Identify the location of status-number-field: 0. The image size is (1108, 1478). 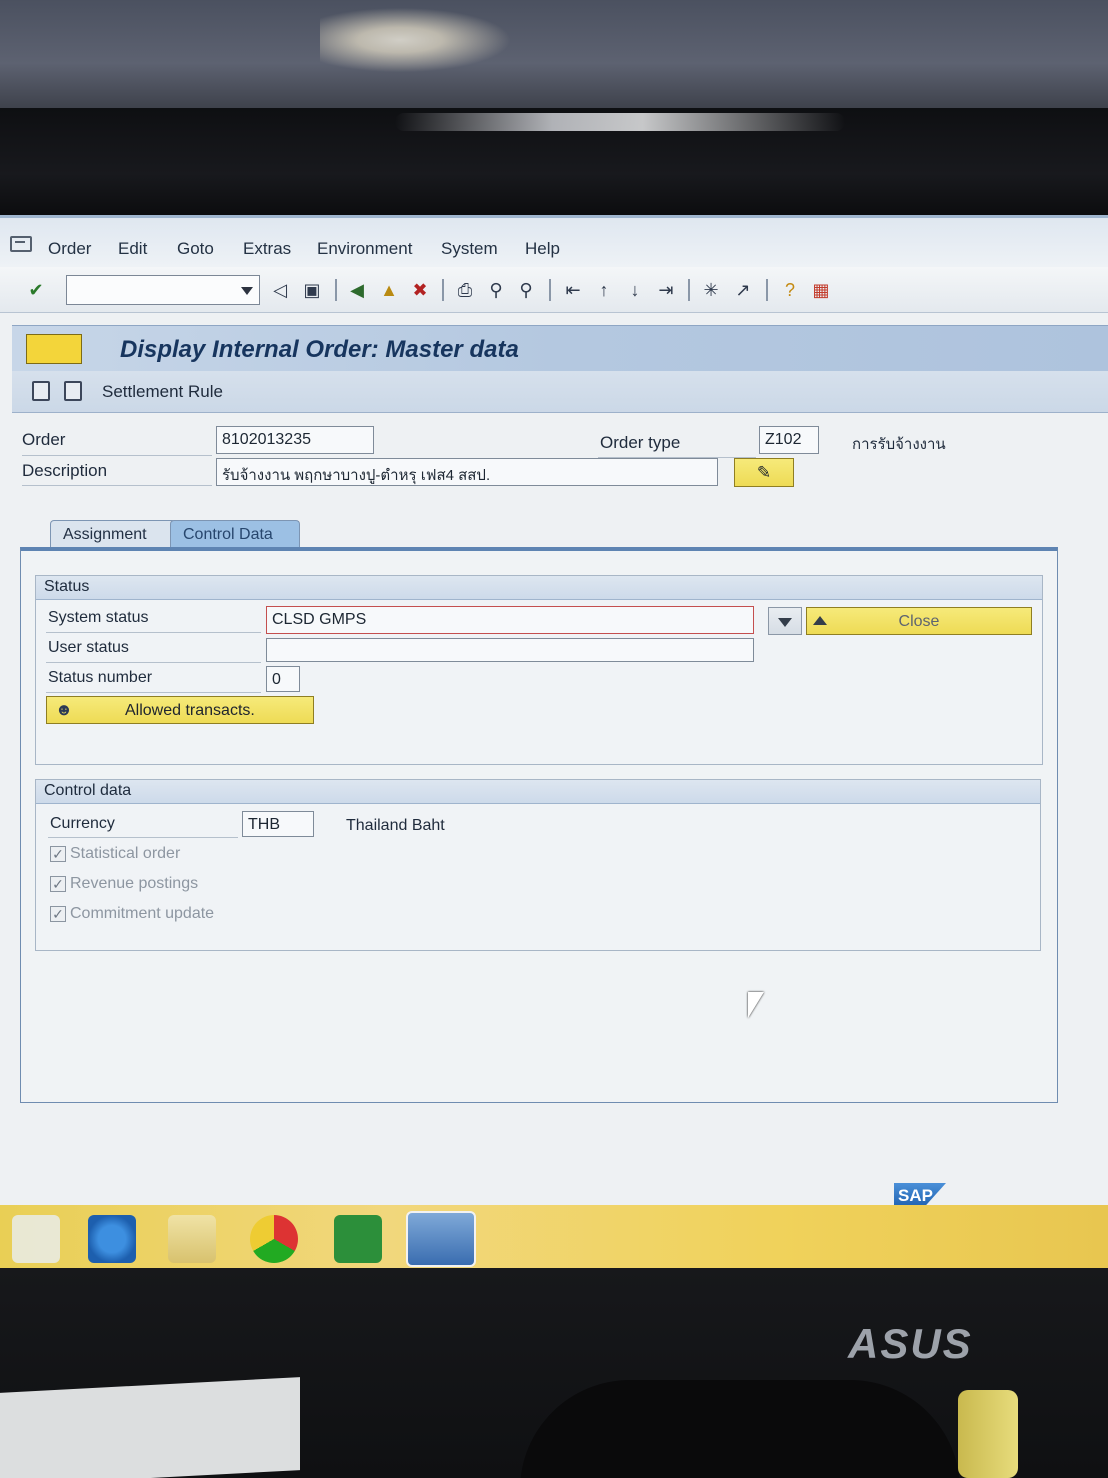
(283, 679).